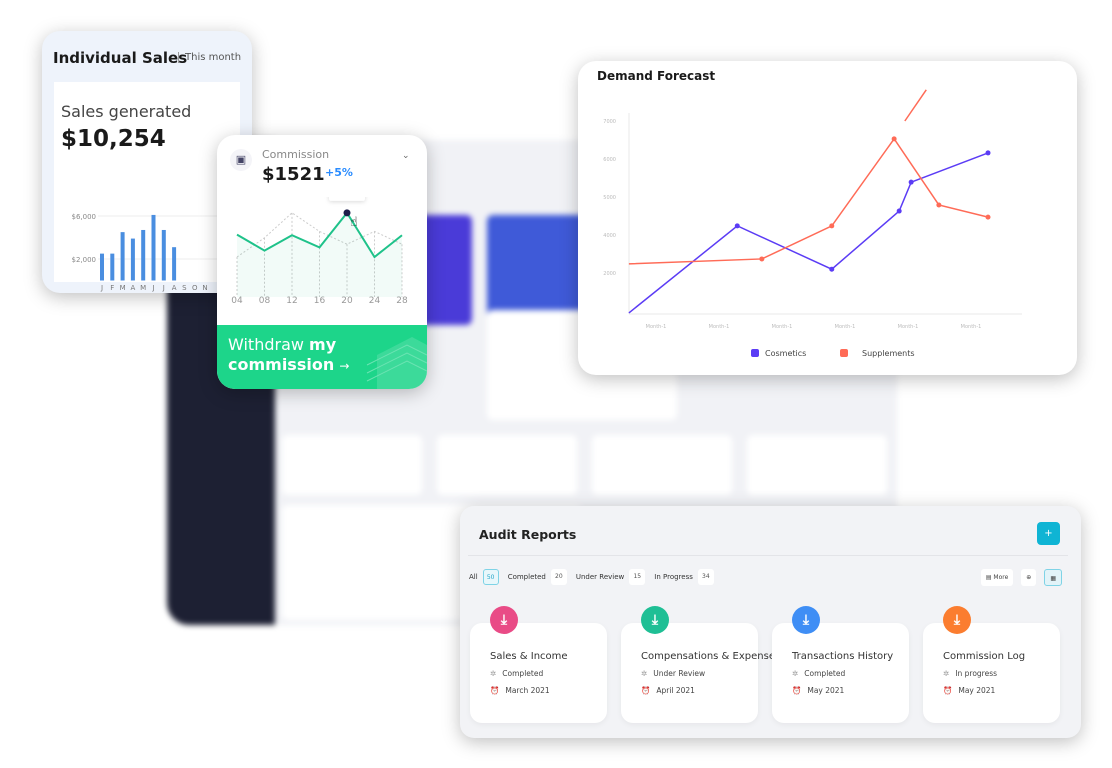 This screenshot has width=1112, height=768. I want to click on y-tick-label: 2000, so click(609, 274).